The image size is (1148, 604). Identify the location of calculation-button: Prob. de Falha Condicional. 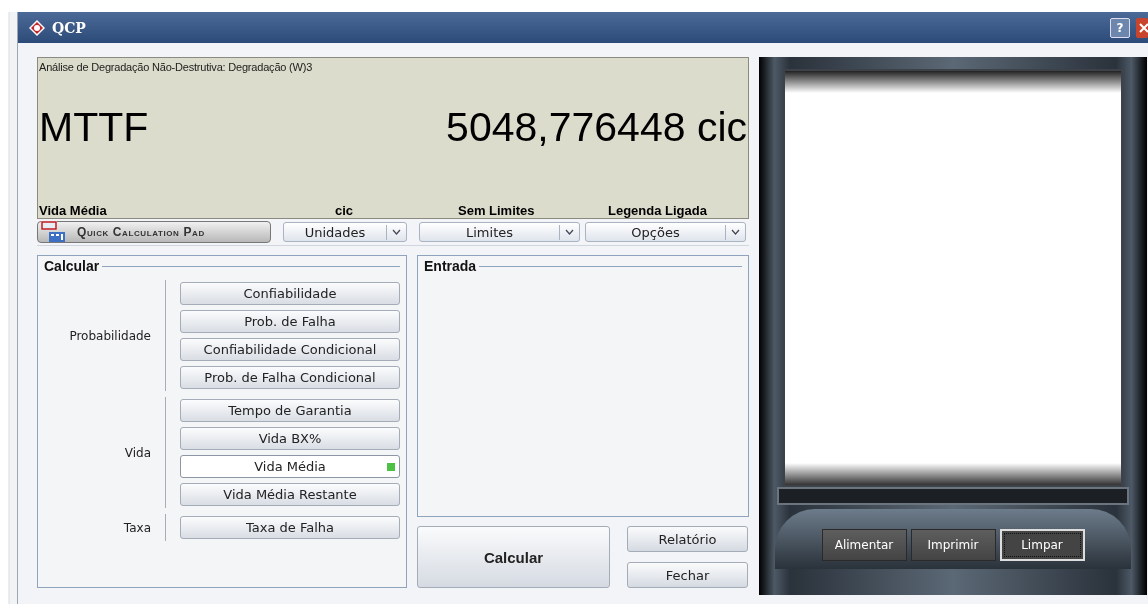
(290, 377).